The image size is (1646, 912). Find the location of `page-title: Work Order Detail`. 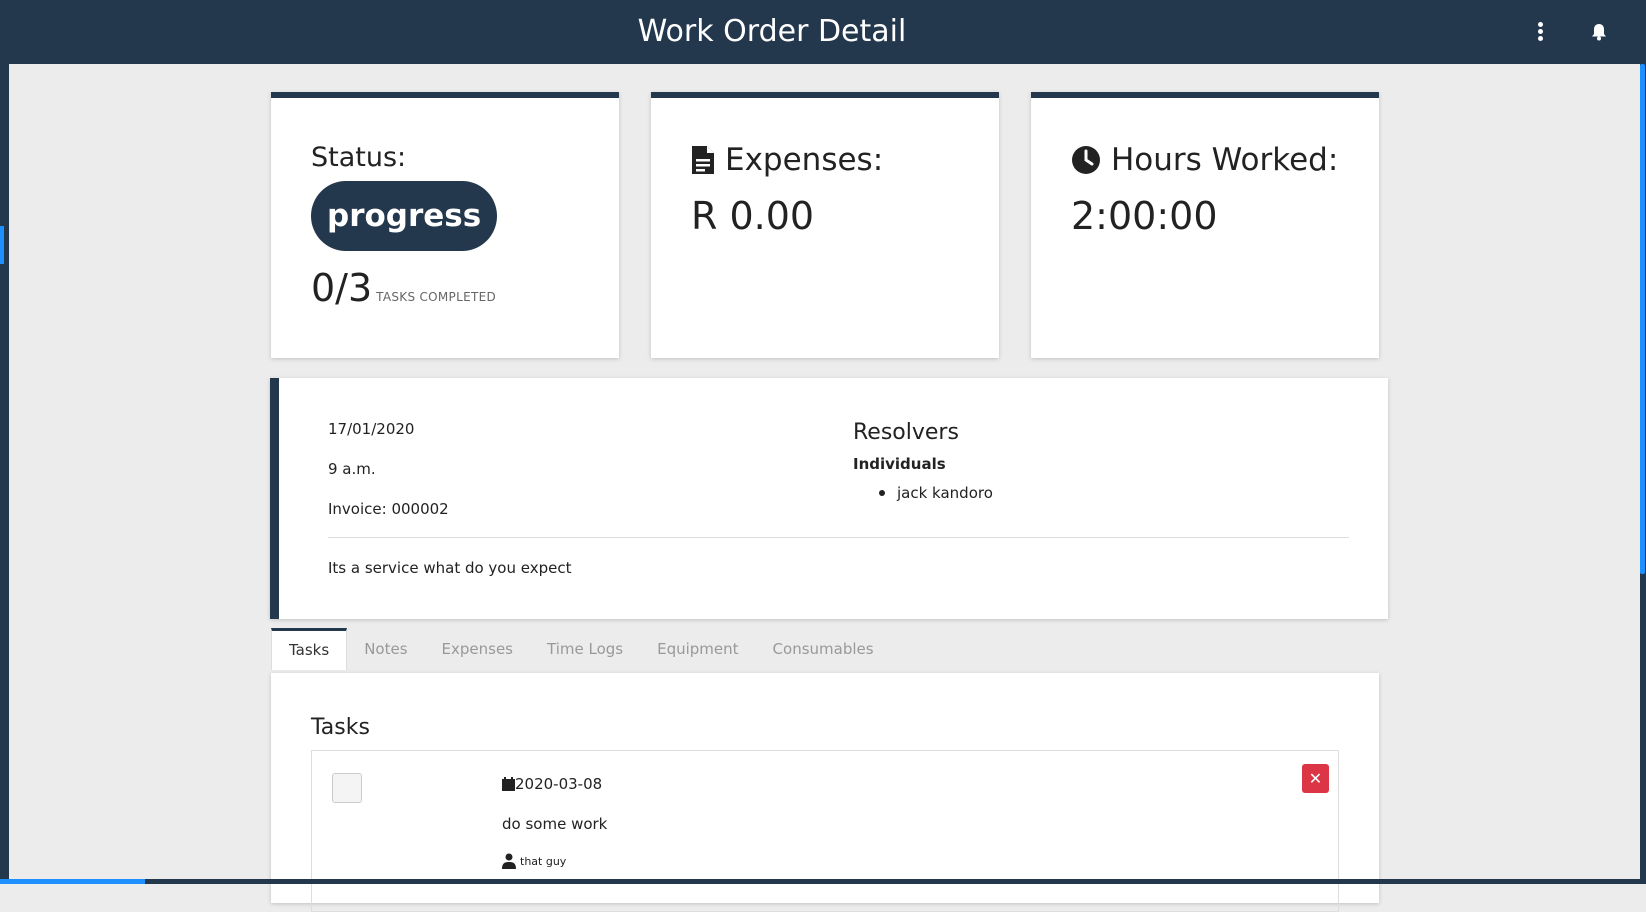

page-title: Work Order Detail is located at coordinates (772, 31).